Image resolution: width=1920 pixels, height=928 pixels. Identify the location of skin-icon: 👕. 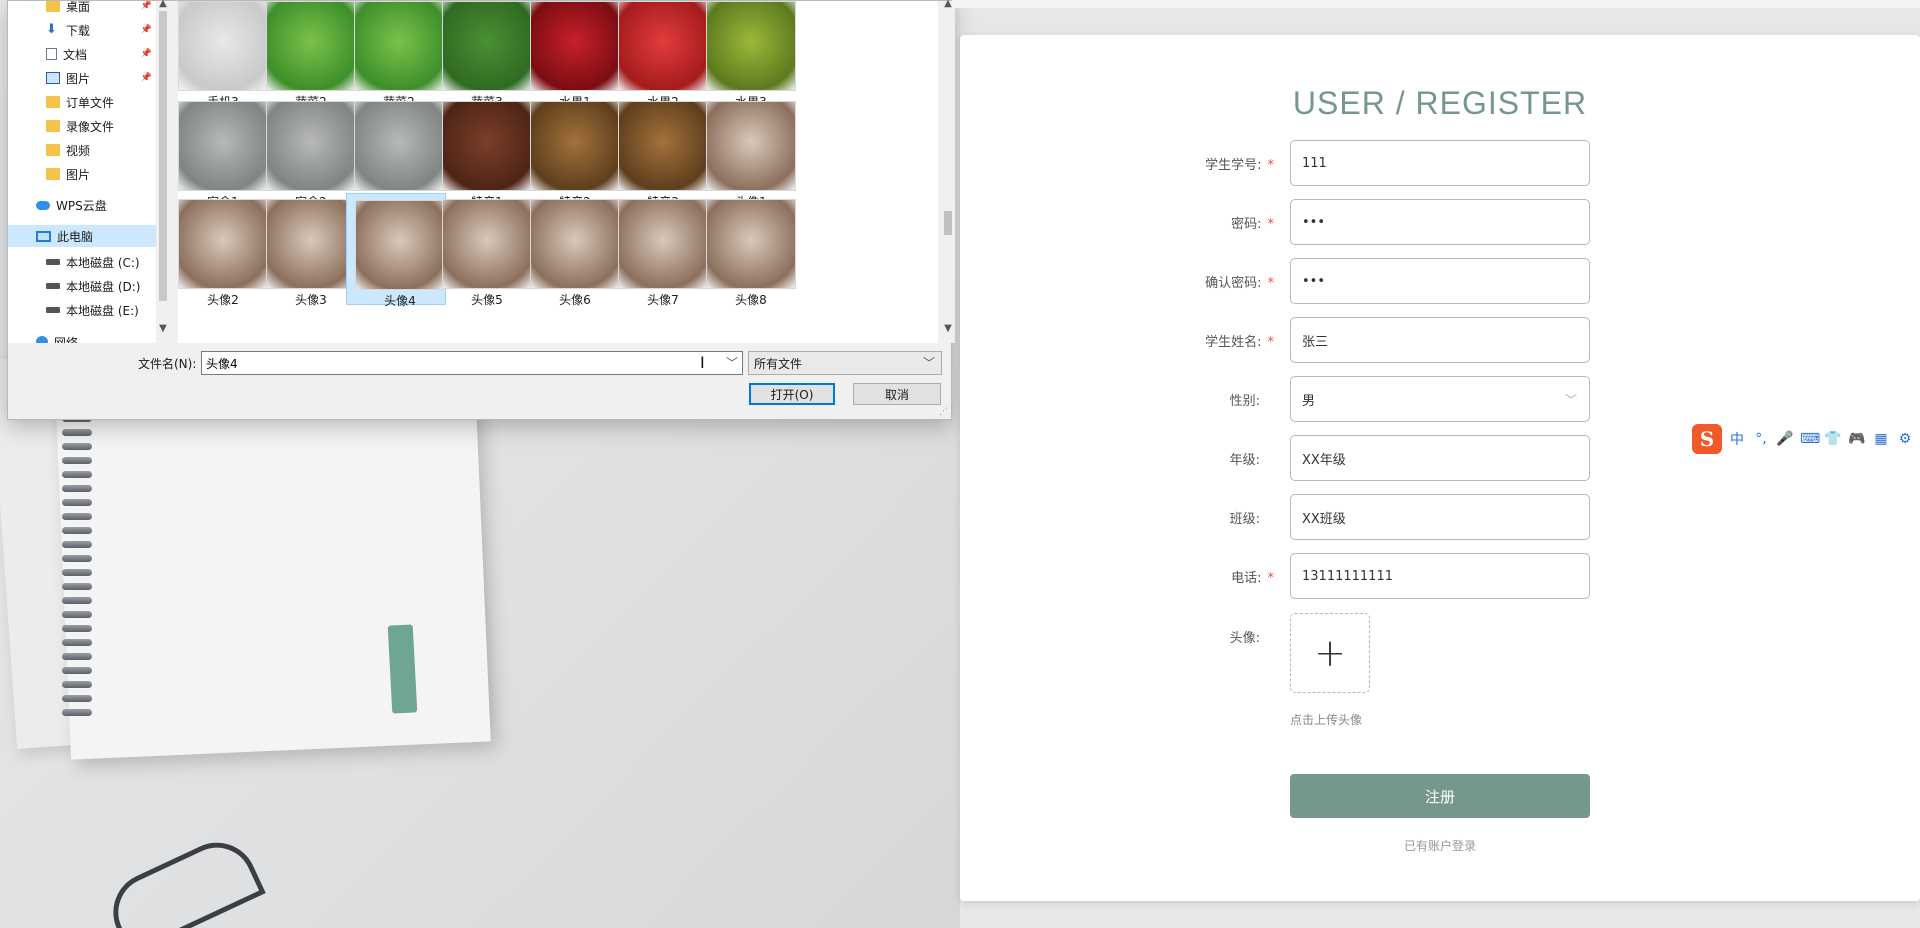
(1833, 439).